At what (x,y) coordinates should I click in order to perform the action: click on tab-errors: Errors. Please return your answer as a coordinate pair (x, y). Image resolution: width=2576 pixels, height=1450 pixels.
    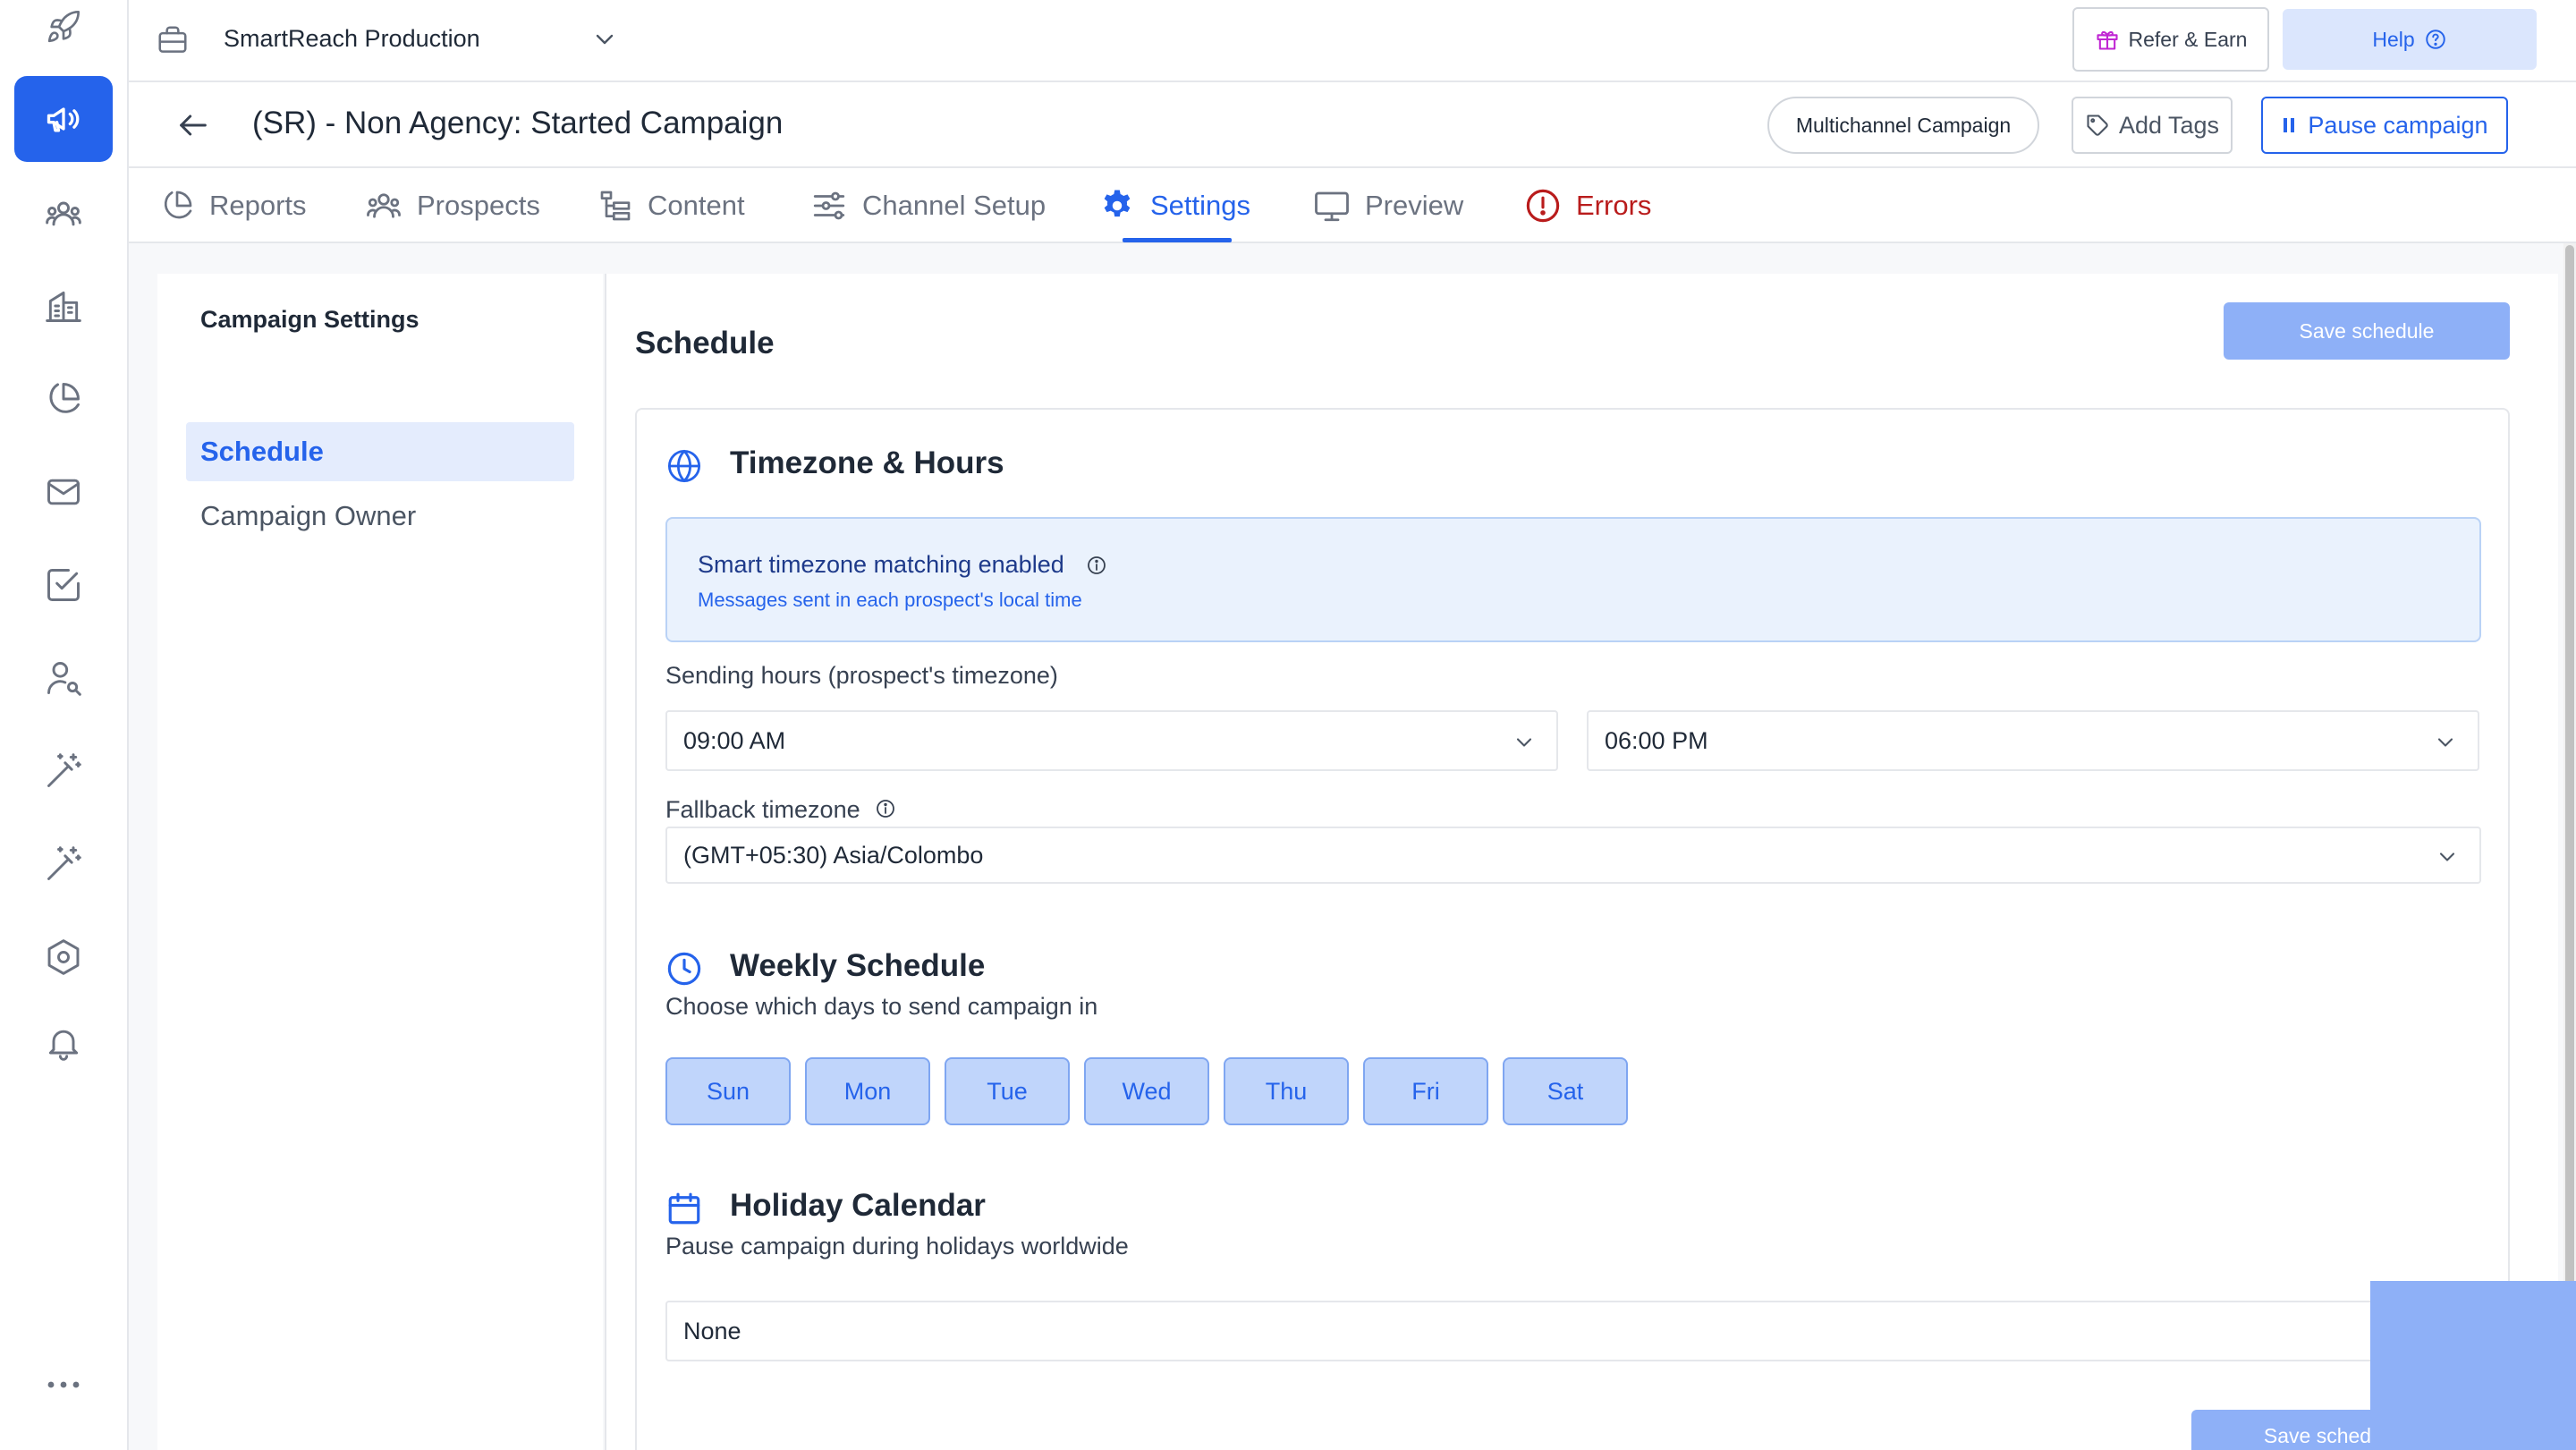
    Looking at the image, I should click on (1587, 205).